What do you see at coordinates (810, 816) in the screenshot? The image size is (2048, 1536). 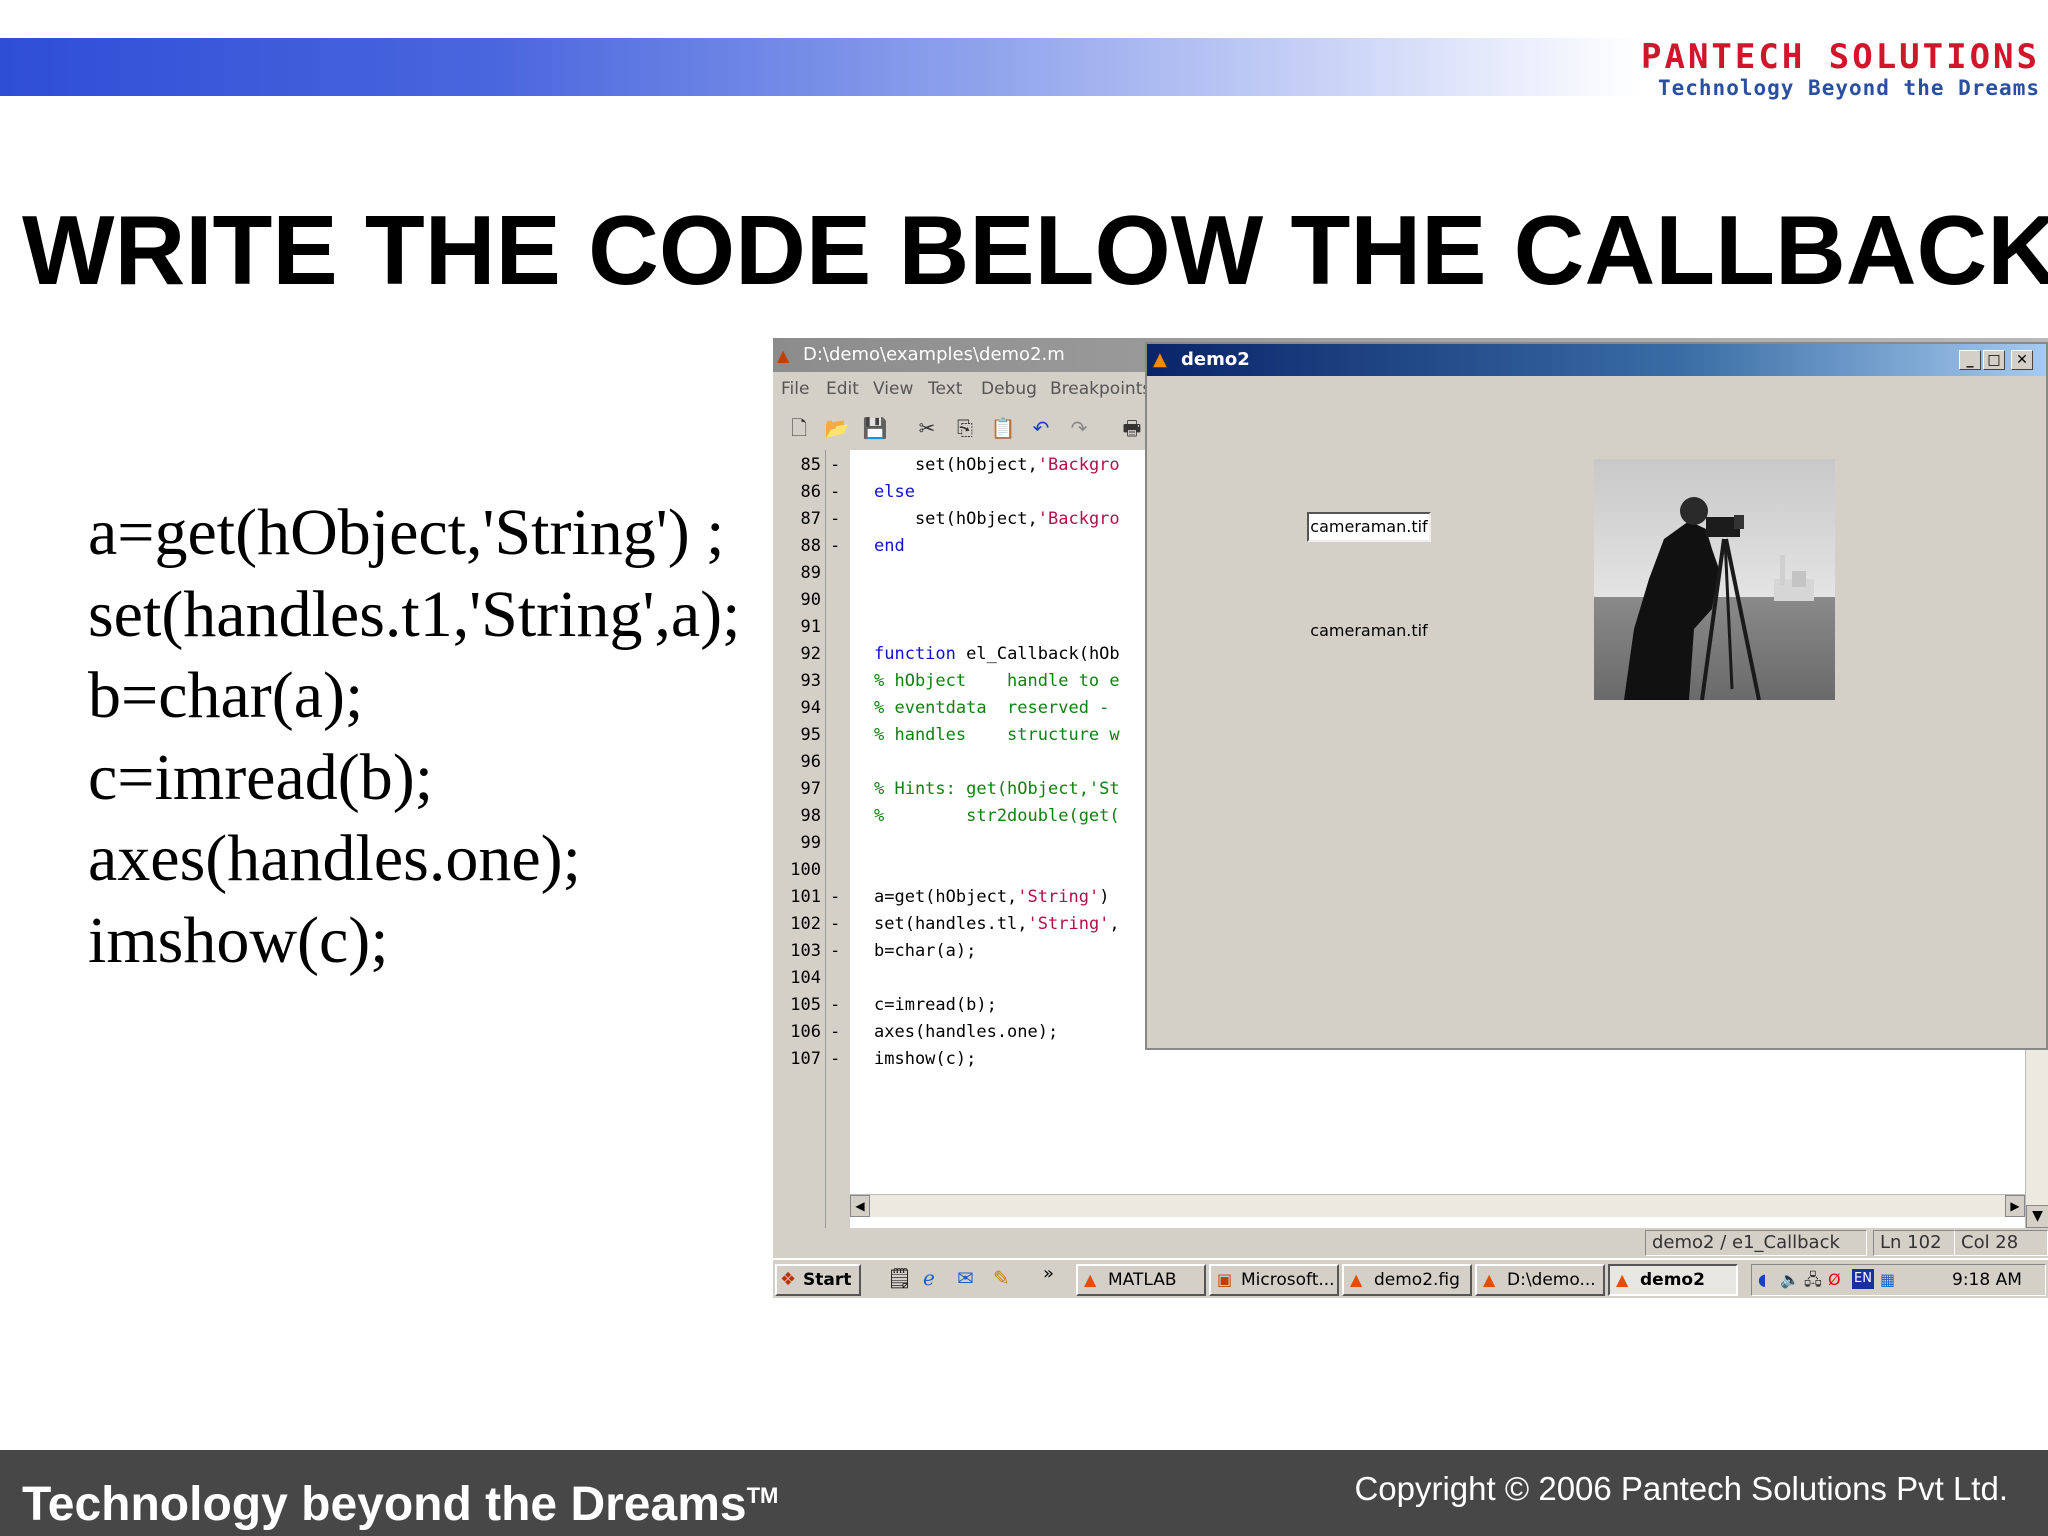 I see `line-number: 98` at bounding box center [810, 816].